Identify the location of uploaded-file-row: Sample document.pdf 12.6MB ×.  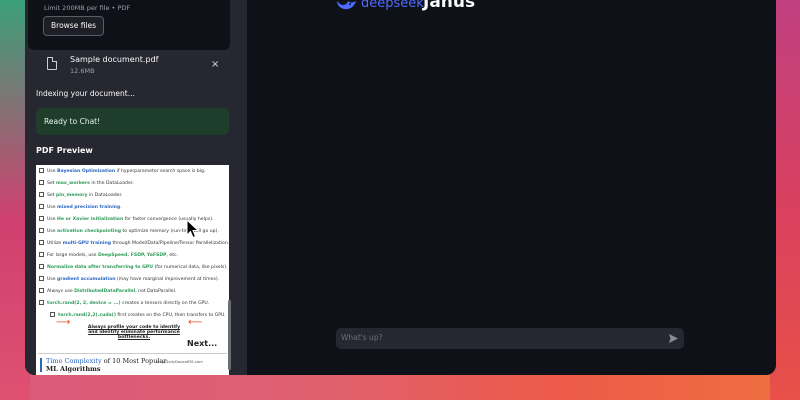
(136, 66).